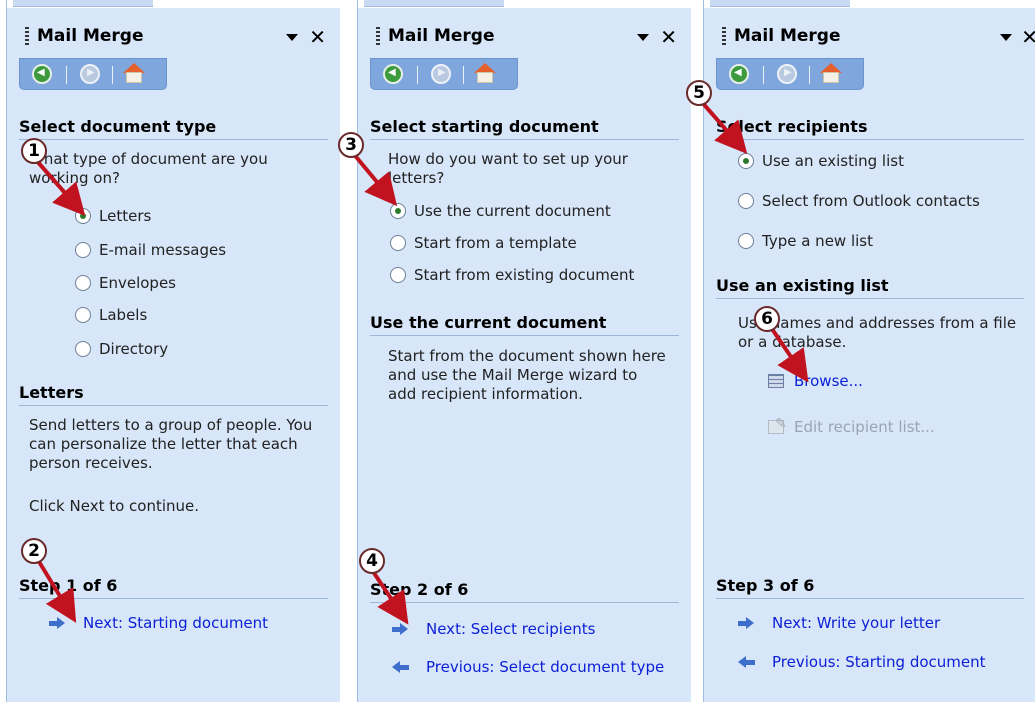 The width and height of the screenshot is (1035, 702). I want to click on radio-label: Directory, so click(134, 349).